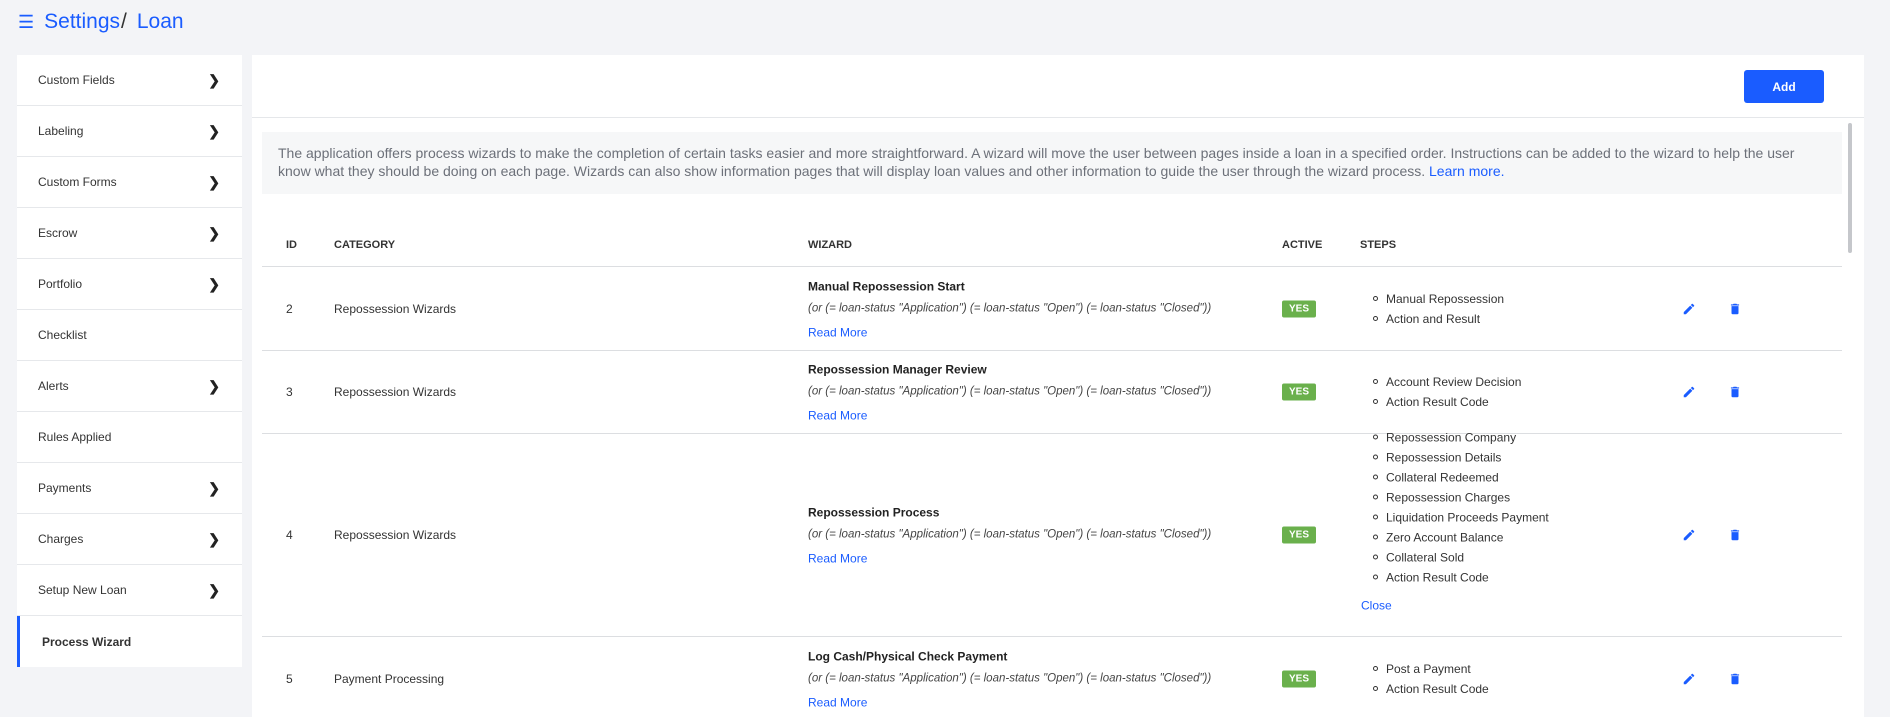  Describe the element at coordinates (26, 22) in the screenshot. I see `menu-icon: ☰` at that location.